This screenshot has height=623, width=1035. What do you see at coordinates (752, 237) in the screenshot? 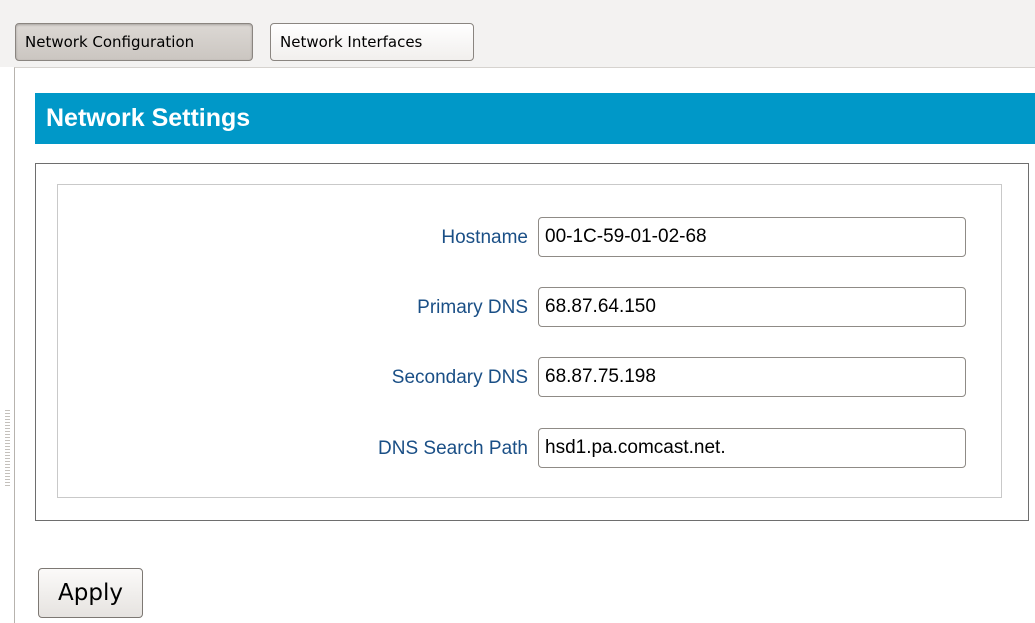
I see `hostname-field` at bounding box center [752, 237].